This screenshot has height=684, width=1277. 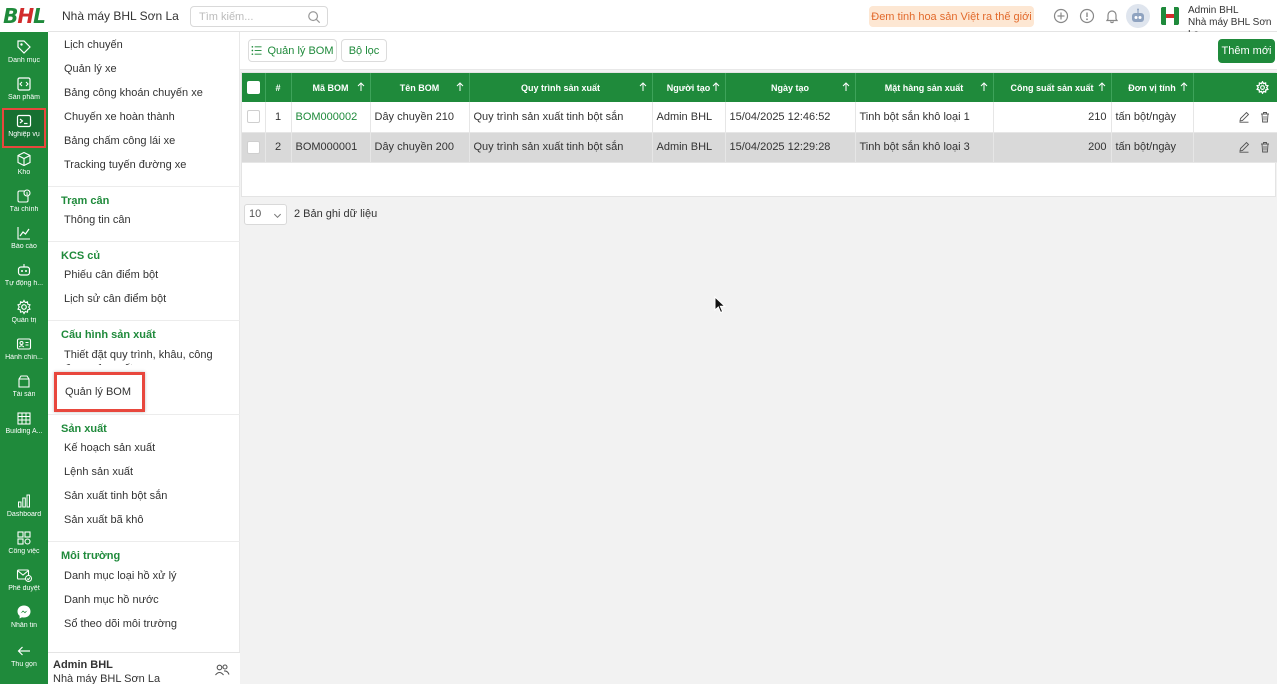 What do you see at coordinates (1061, 16) in the screenshot?
I see `plus-circle-icon` at bounding box center [1061, 16].